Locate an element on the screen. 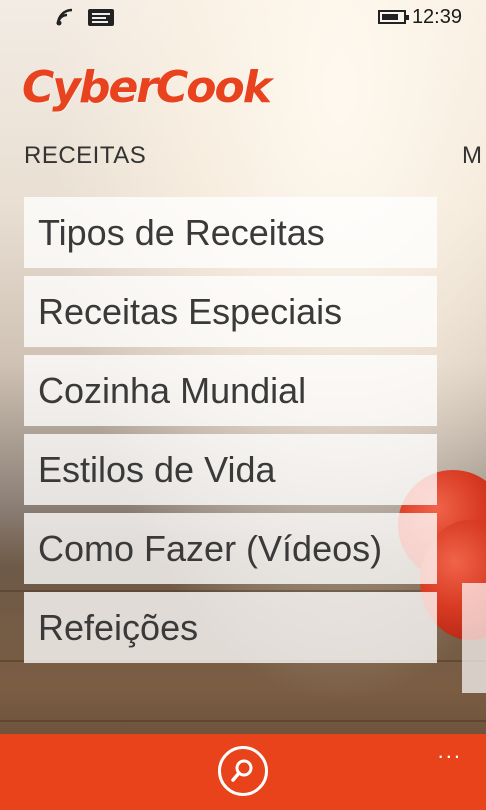 The height and width of the screenshot is (810, 486). menu-item-label: Refeições is located at coordinates (118, 627).